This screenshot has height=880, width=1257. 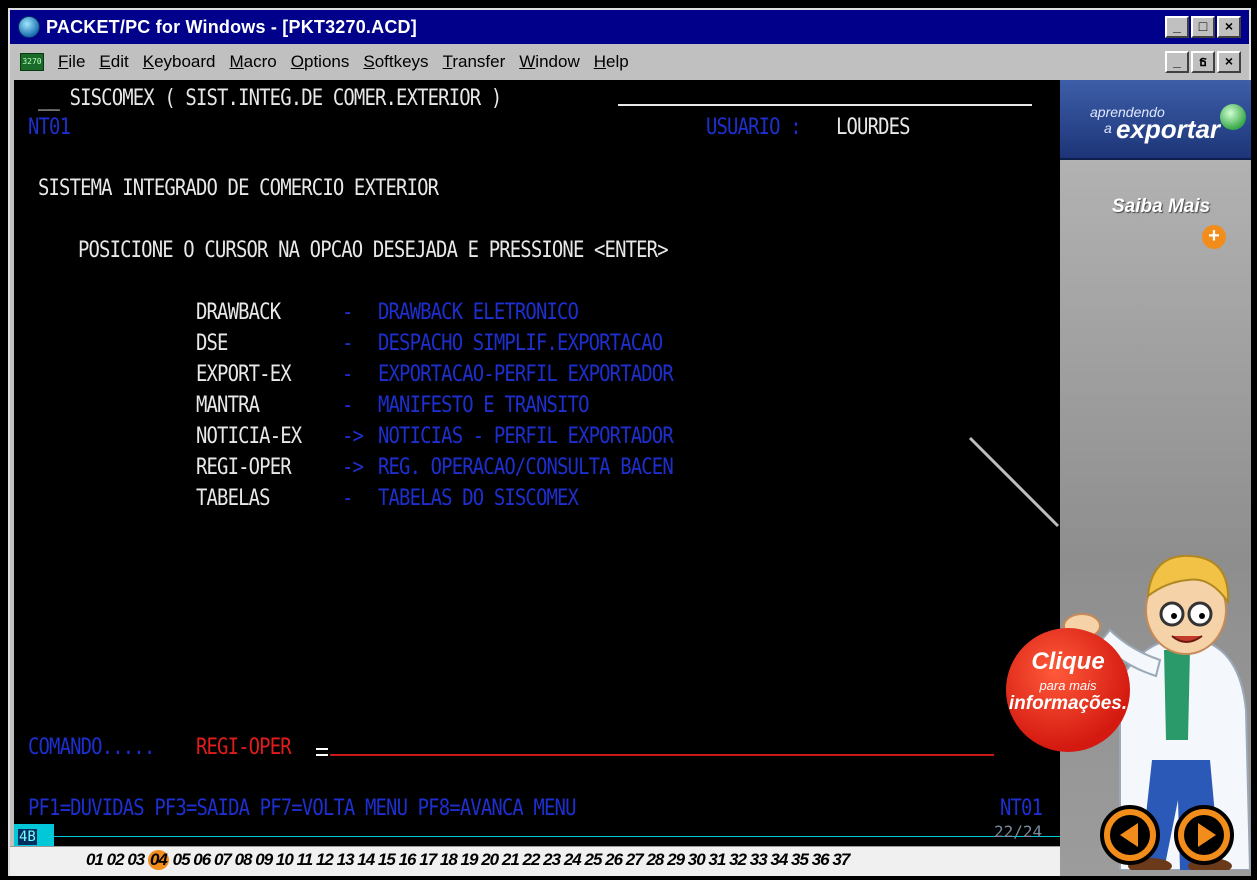 I want to click on previous-button, so click(x=1130, y=835).